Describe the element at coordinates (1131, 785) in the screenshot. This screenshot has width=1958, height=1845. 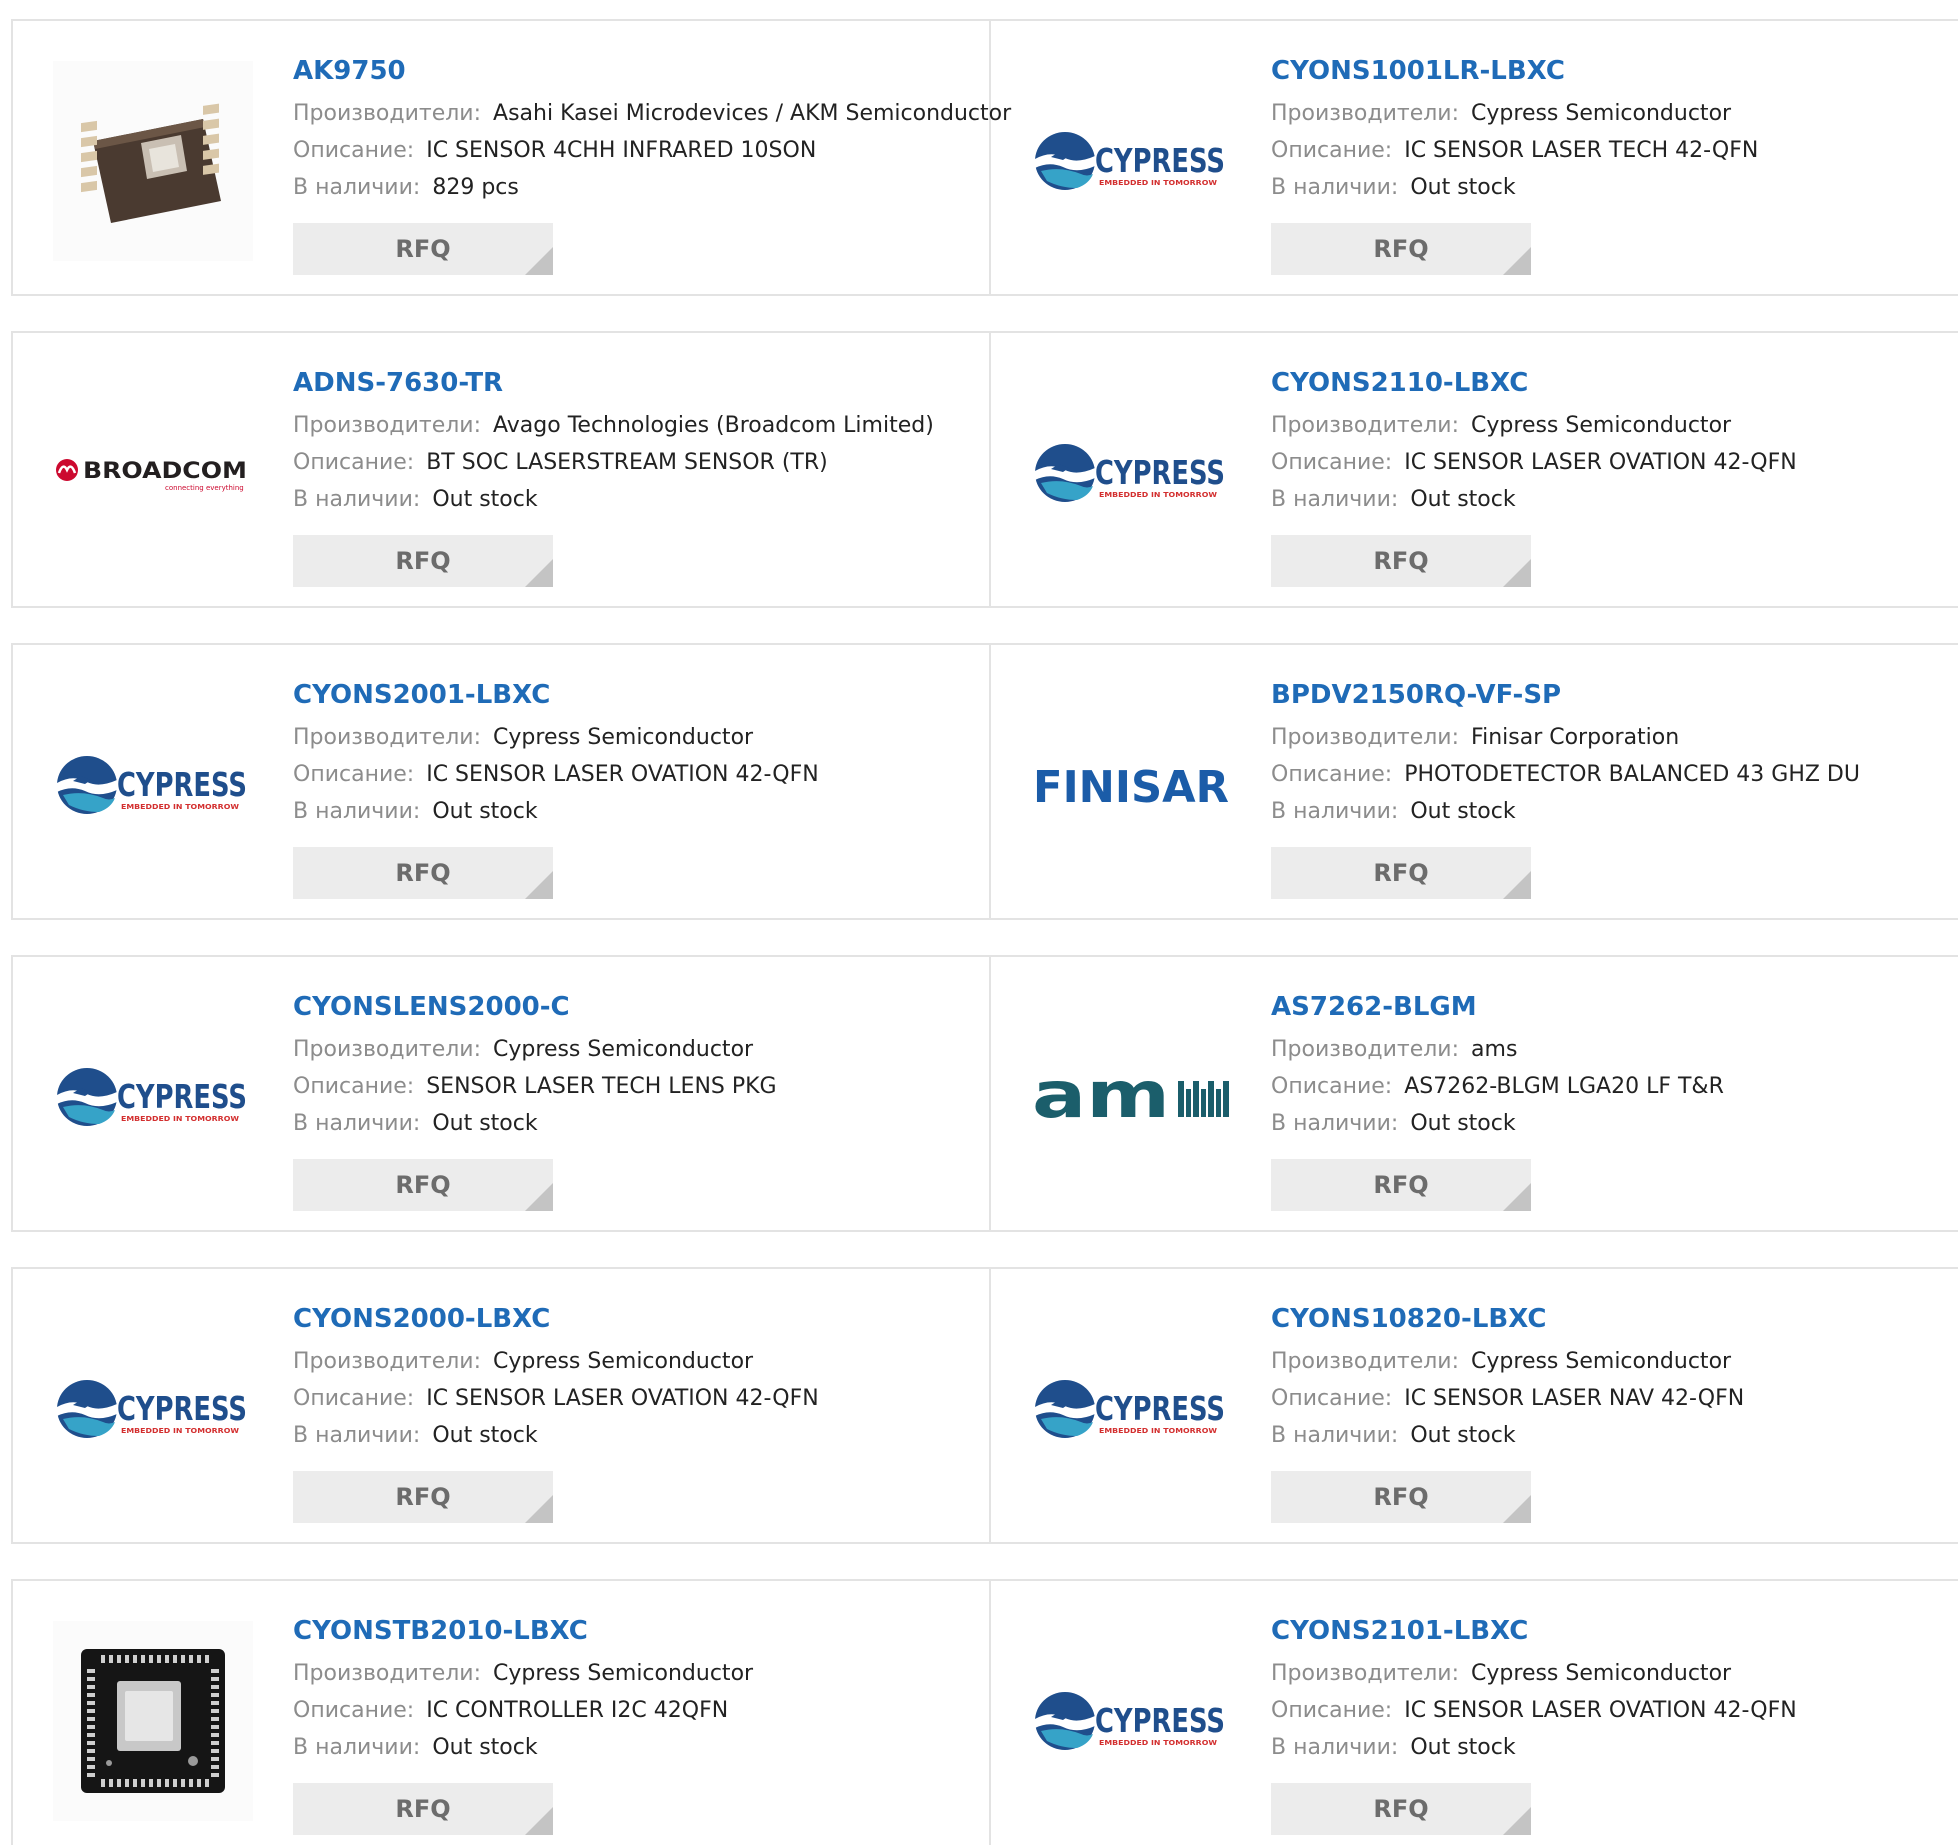
I see `product-image: FINISAR` at that location.